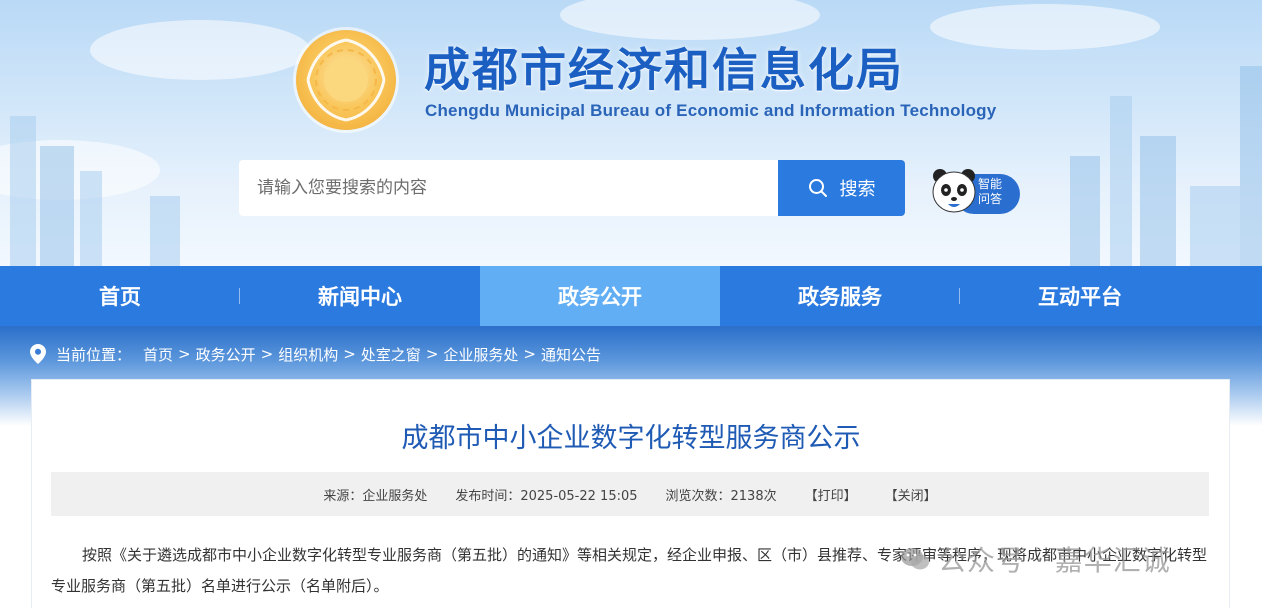  Describe the element at coordinates (911, 494) in the screenshot. I see `close-button: 【关闭】` at that location.